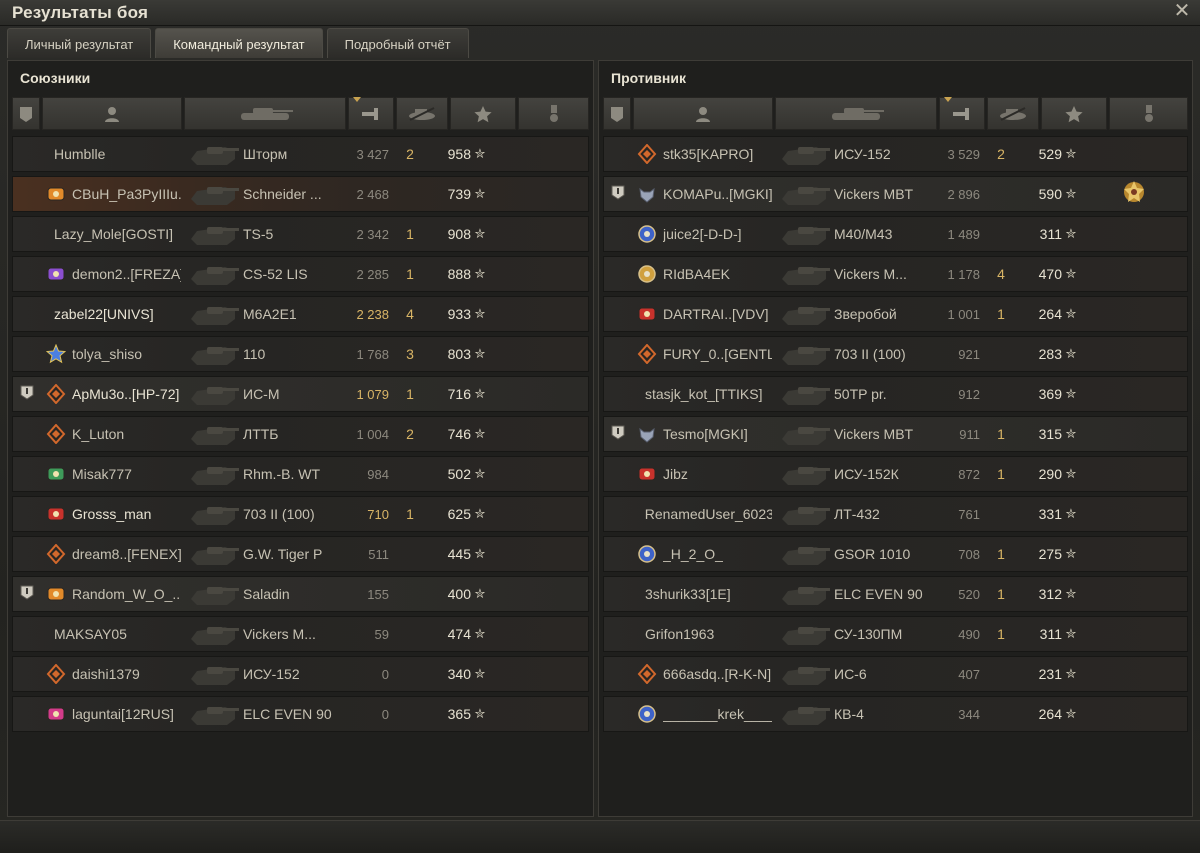 Image resolution: width=1200 pixels, height=853 pixels. What do you see at coordinates (397, 43) in the screenshot?
I see `tab-detailed-report: Подробный отчёт` at bounding box center [397, 43].